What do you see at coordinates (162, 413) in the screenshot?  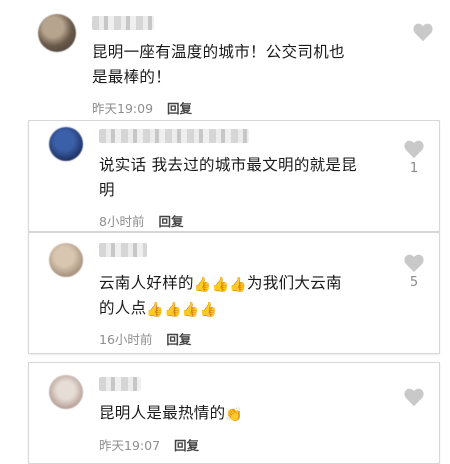 I see `comment-text-segment: 昆明人是最热情的` at bounding box center [162, 413].